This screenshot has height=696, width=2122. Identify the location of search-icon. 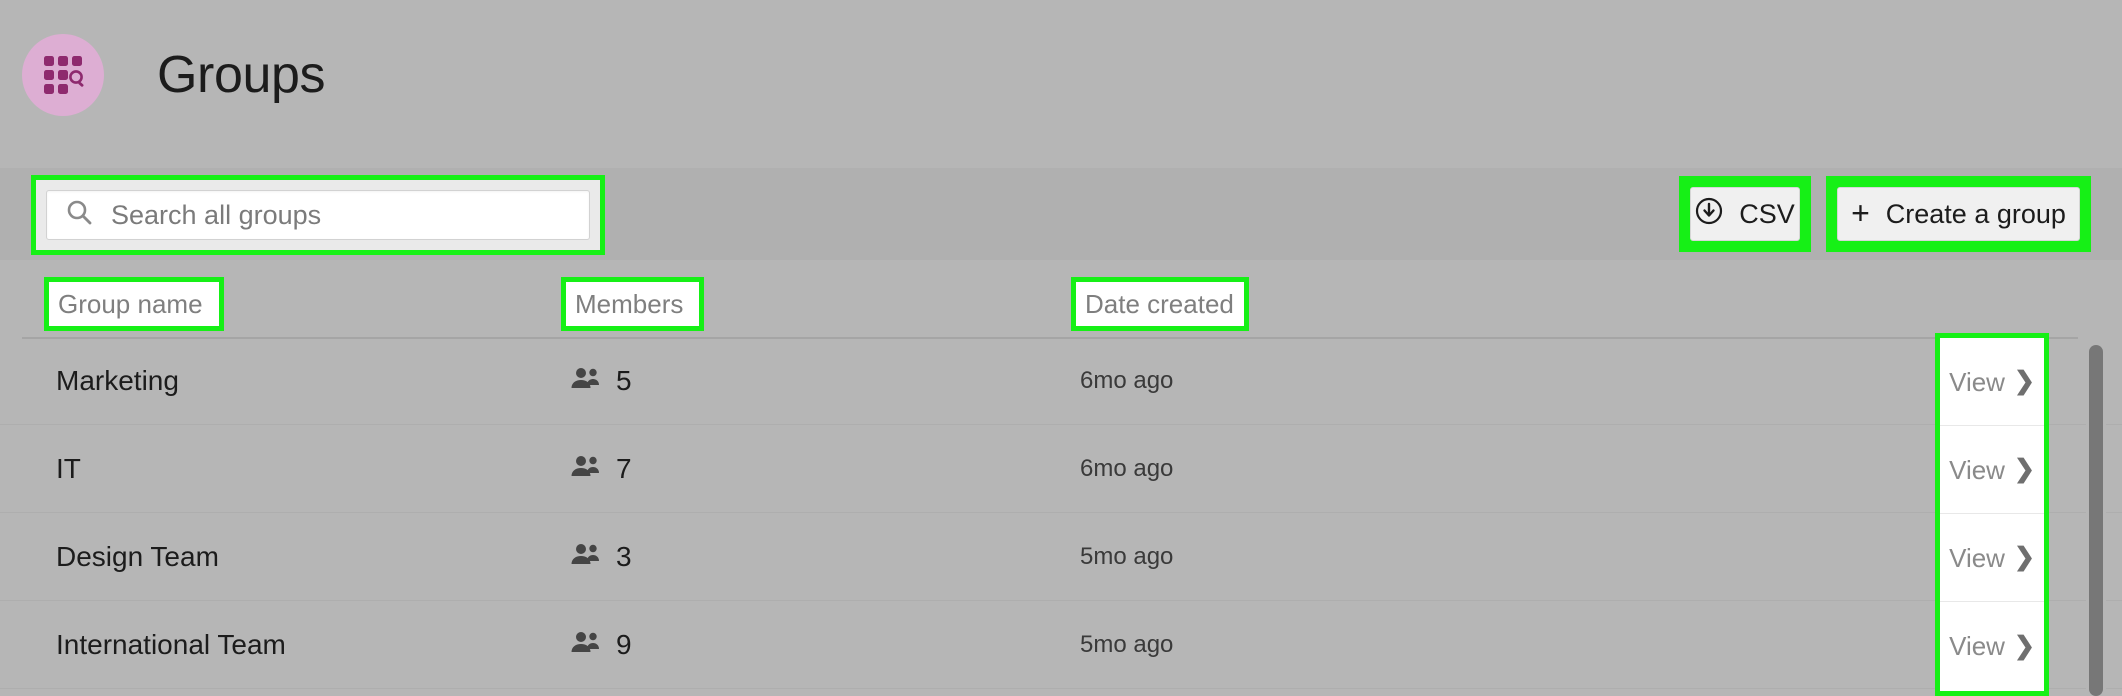
(79, 215).